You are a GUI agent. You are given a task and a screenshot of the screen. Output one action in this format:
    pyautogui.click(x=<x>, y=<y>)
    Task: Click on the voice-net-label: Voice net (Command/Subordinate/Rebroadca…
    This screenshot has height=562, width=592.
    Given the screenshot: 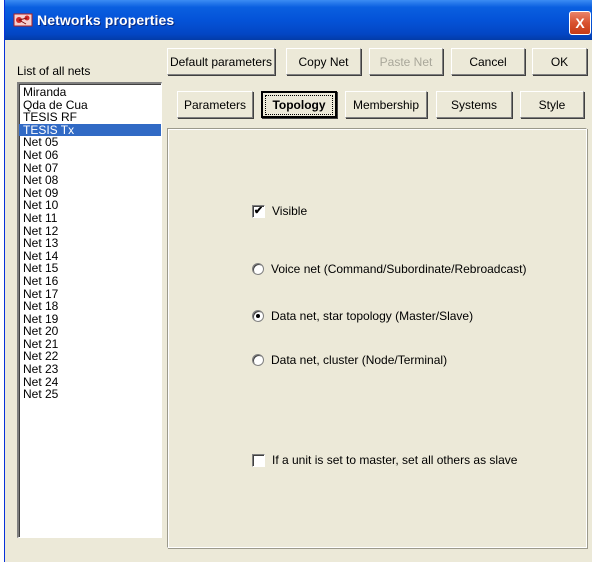 What is the action you would take?
    pyautogui.click(x=399, y=269)
    